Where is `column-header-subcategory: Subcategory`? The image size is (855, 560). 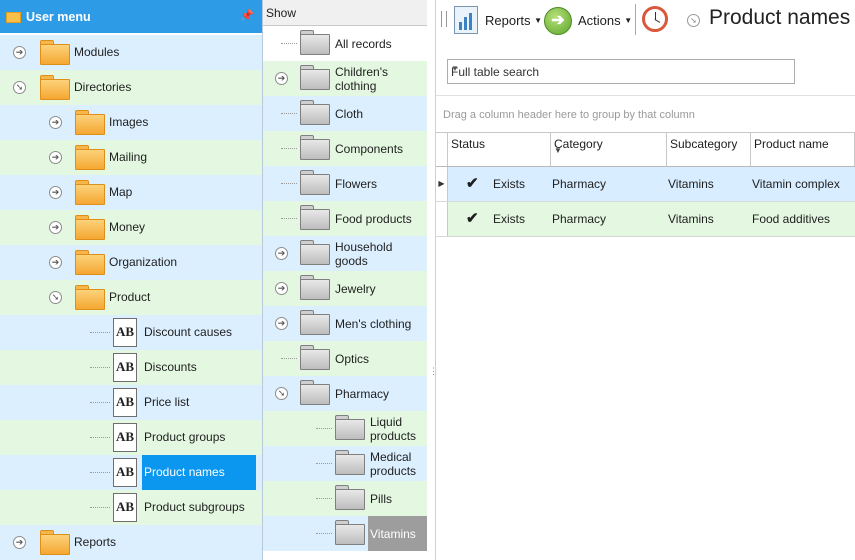 column-header-subcategory: Subcategory is located at coordinates (709, 149).